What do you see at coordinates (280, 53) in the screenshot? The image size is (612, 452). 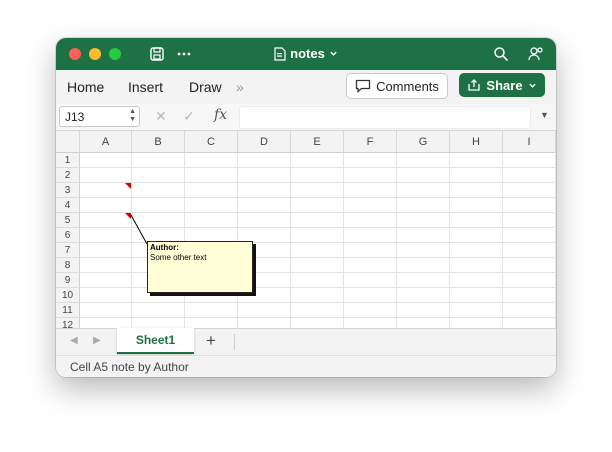 I see `document-icon` at bounding box center [280, 53].